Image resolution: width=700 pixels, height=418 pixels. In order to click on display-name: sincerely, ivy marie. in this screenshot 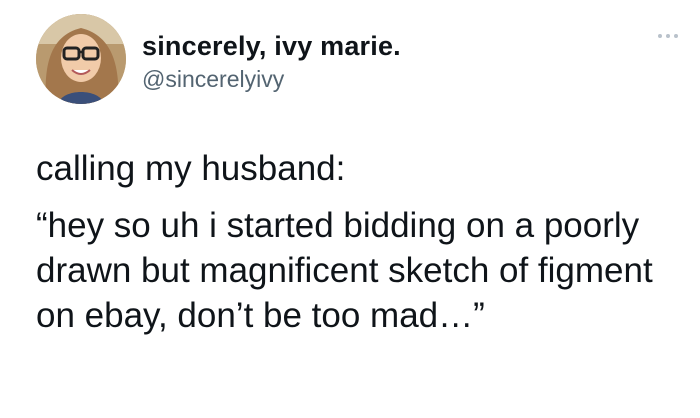, I will do `click(271, 46)`.